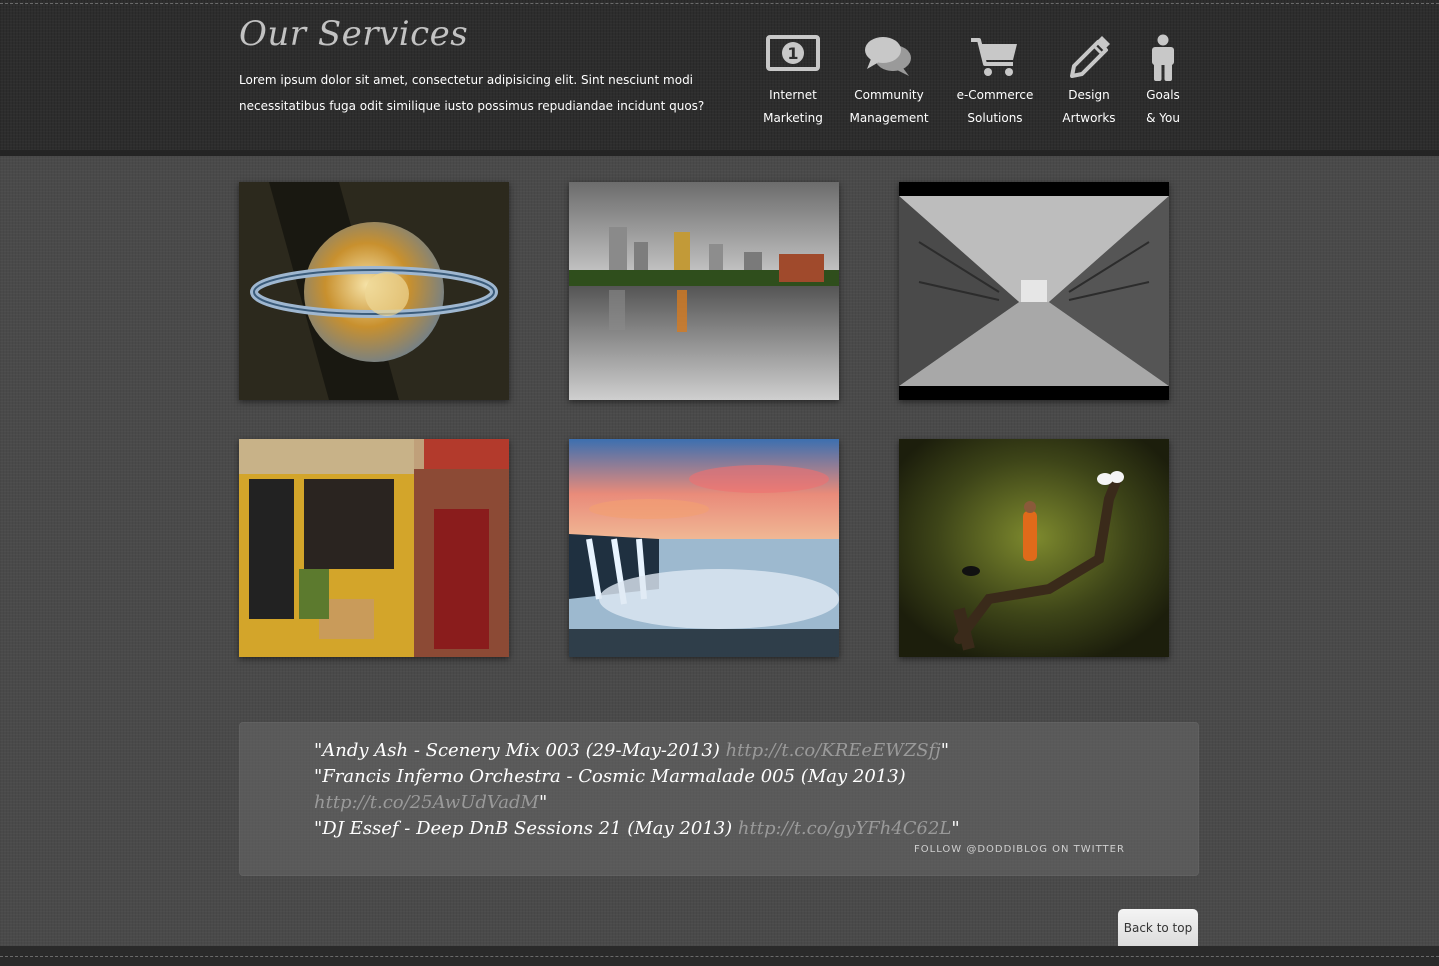 The image size is (1439, 966). Describe the element at coordinates (1034, 548) in the screenshot. I see `gallery-image-monk-birds` at that location.